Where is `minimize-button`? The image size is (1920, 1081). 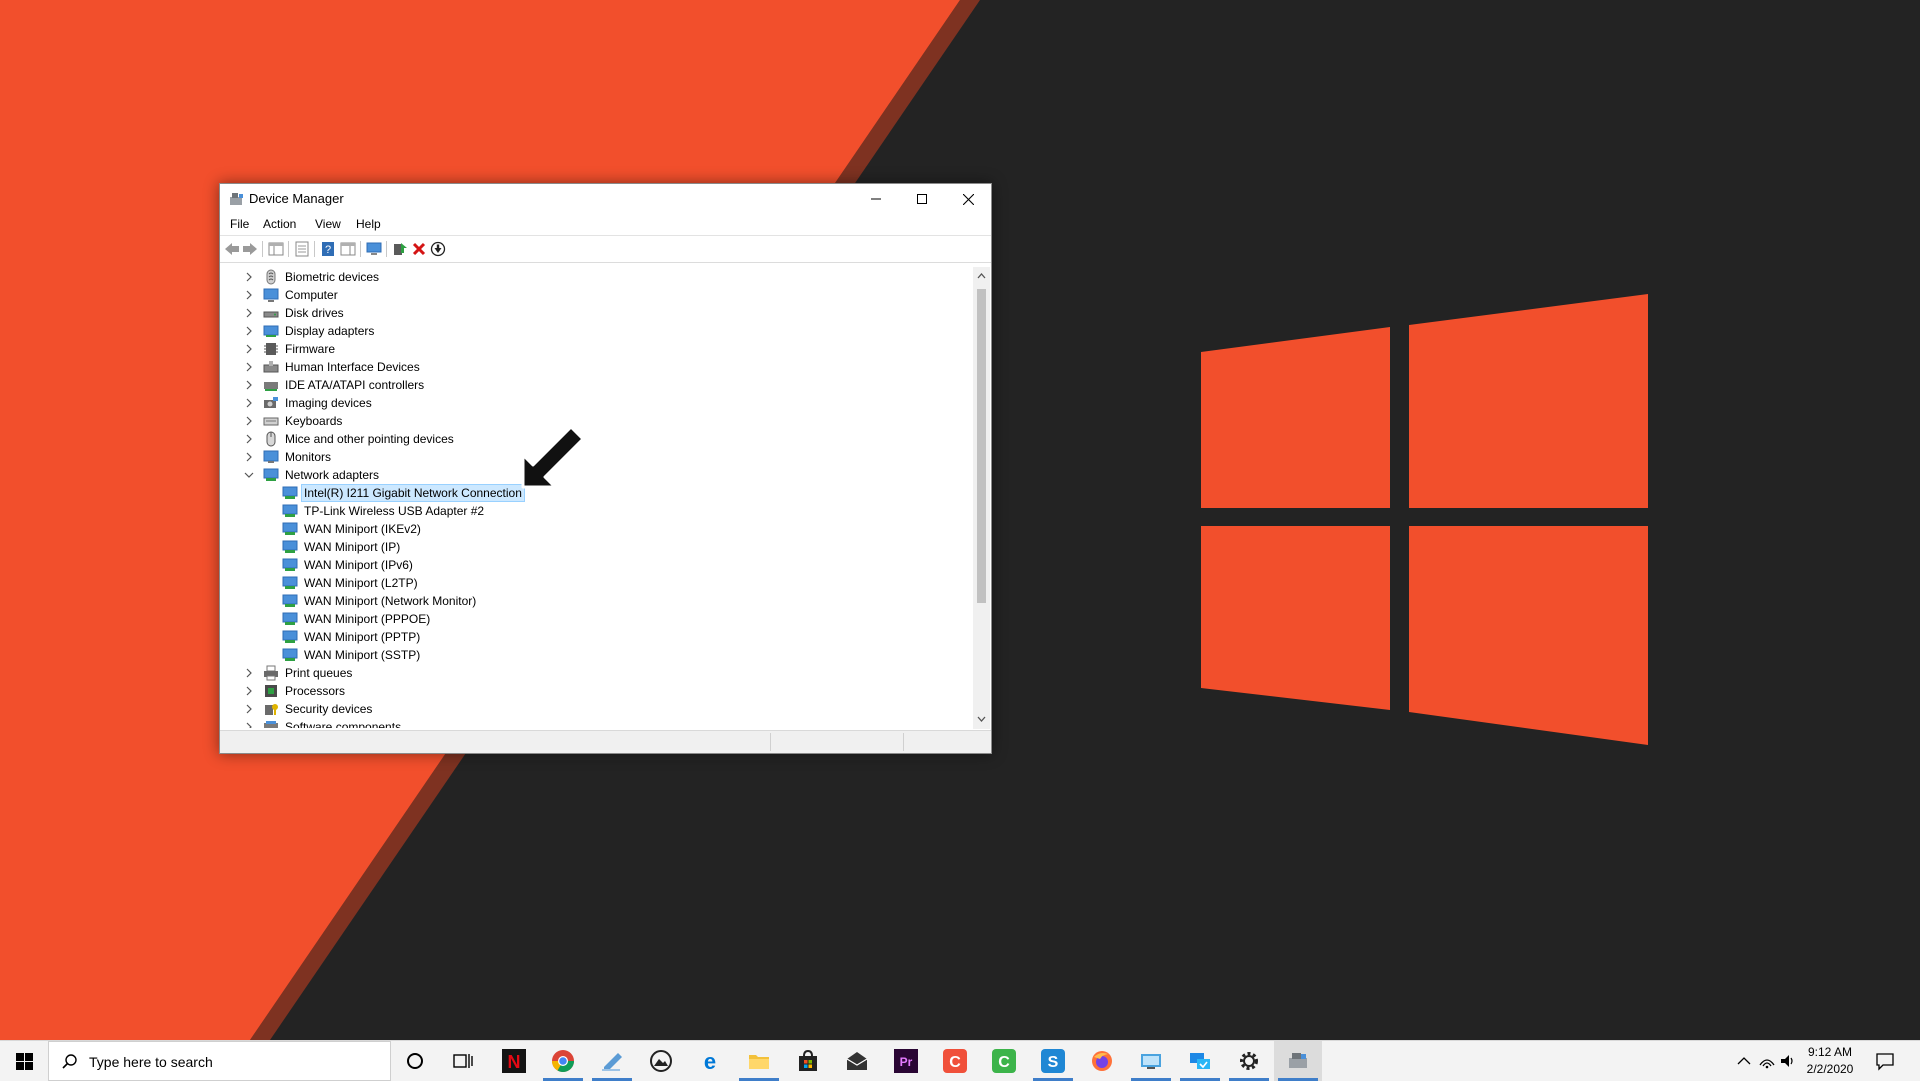 minimize-button is located at coordinates (876, 199).